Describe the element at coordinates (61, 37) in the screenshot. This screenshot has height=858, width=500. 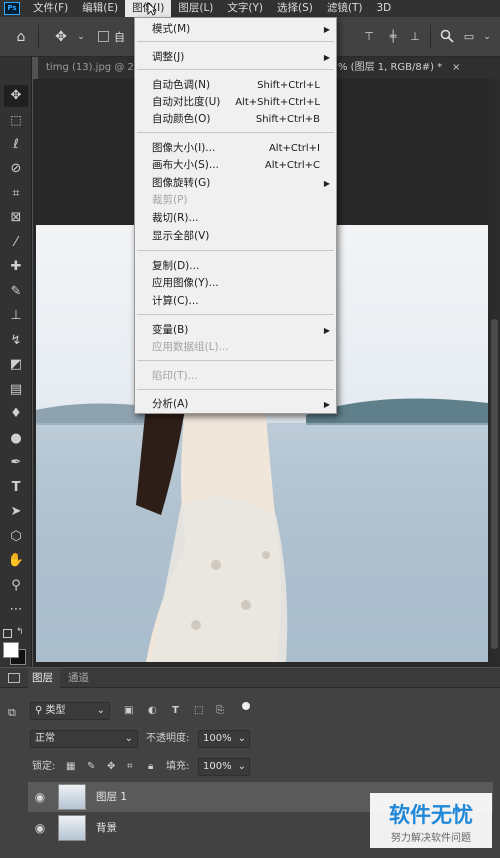
I see `move-icon: ✥` at that location.